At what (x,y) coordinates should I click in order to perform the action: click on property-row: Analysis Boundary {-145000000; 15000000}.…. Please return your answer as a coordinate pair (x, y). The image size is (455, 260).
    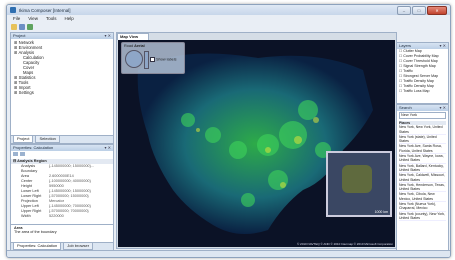
    Looking at the image, I should click on (62, 169).